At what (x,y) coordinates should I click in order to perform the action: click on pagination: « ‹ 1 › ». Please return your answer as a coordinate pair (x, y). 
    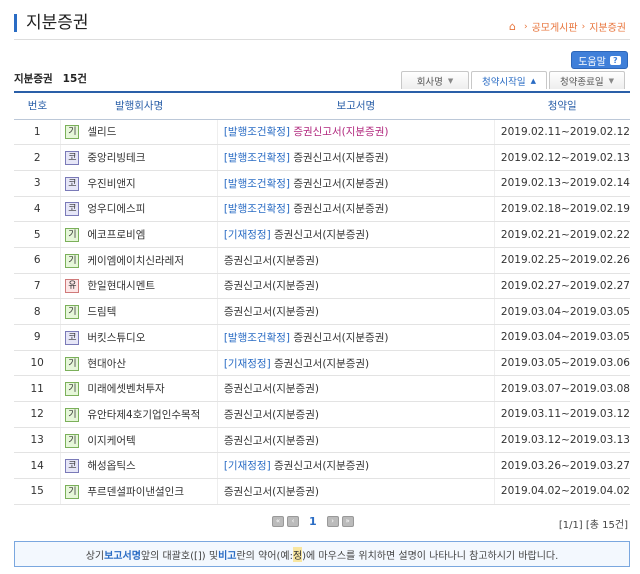
    Looking at the image, I should click on (313, 521).